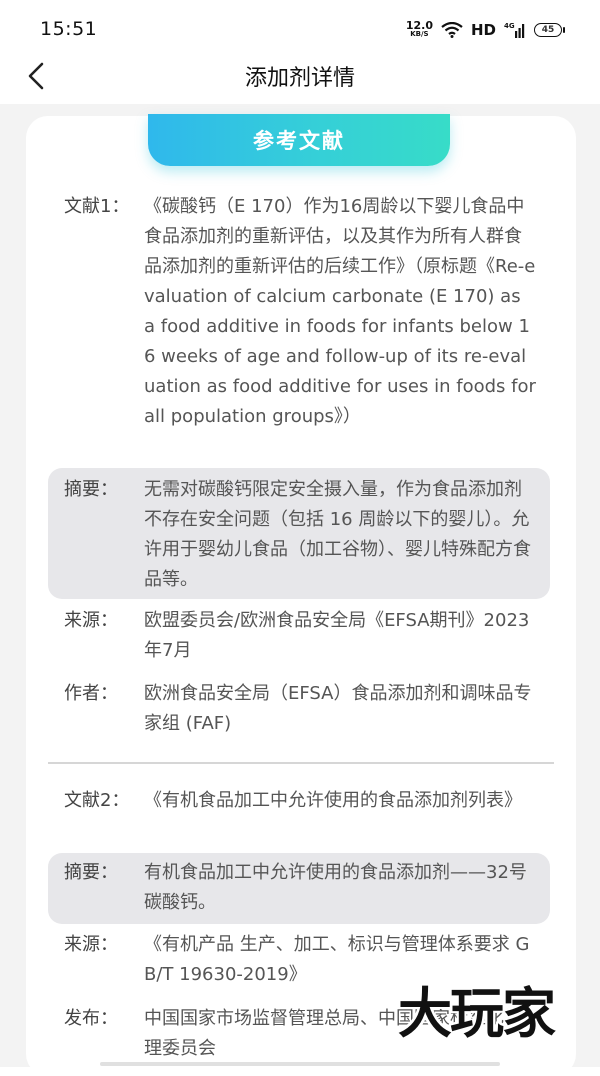 The width and height of the screenshot is (600, 1076). Describe the element at coordinates (337, 635) in the screenshot. I see `reference-1-source: 欧盟委员会/欧洲食品安全局《EFSA期刊》2023年7月` at that location.